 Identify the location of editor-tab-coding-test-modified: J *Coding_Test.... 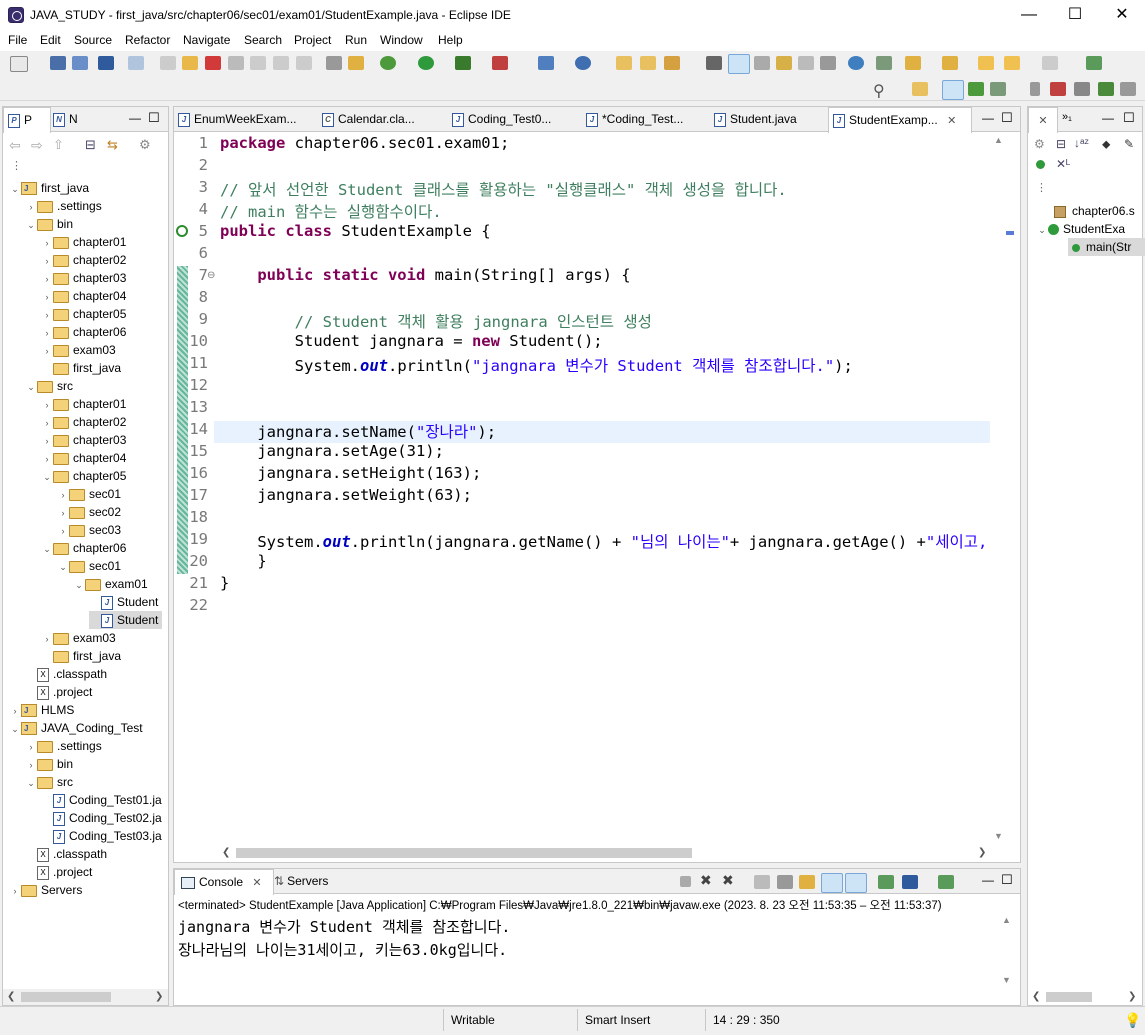
(651, 119).